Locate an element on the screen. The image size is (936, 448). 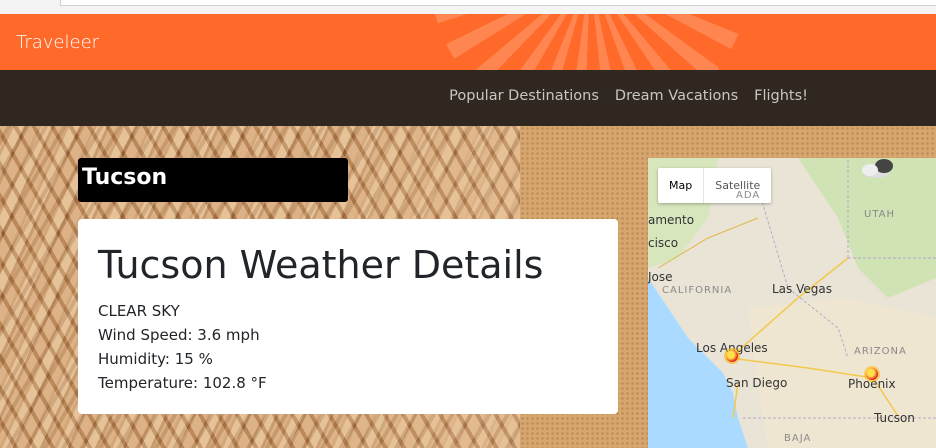
temperature: Temperature: 102.8 °F is located at coordinates (182, 383).